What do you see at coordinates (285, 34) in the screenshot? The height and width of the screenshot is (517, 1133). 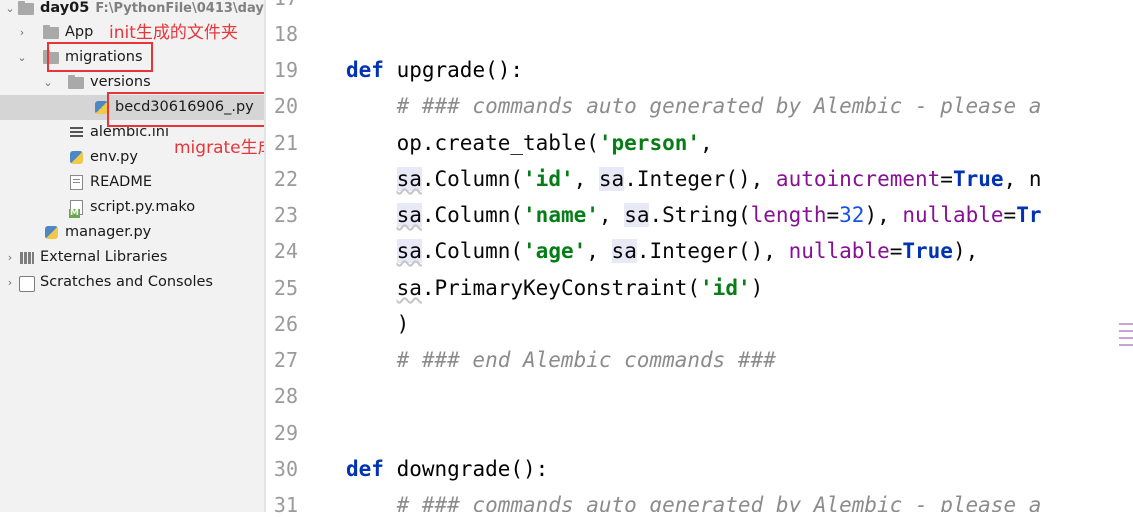 I see `line-number: 18` at bounding box center [285, 34].